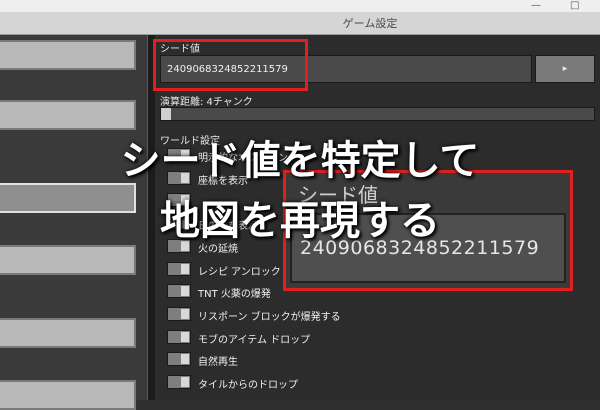 This screenshot has width=600, height=410. Describe the element at coordinates (574, 6) in the screenshot. I see `maximize-icon: □` at that location.